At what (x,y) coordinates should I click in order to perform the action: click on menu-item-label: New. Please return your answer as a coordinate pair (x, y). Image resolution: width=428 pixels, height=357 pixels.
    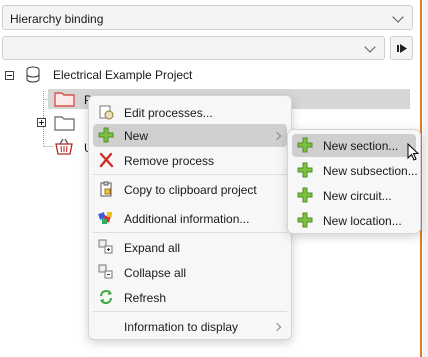
    Looking at the image, I should click on (136, 136).